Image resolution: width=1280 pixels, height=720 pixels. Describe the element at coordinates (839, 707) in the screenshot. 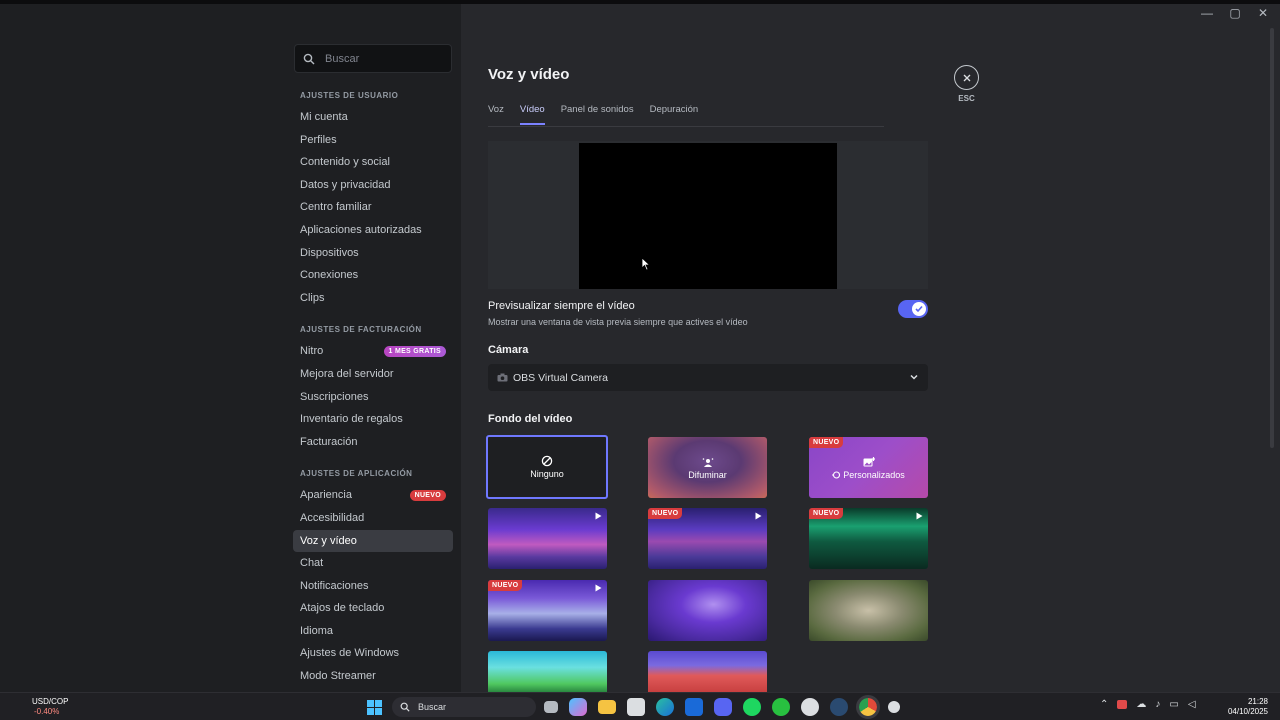

I see `steam-icon` at that location.